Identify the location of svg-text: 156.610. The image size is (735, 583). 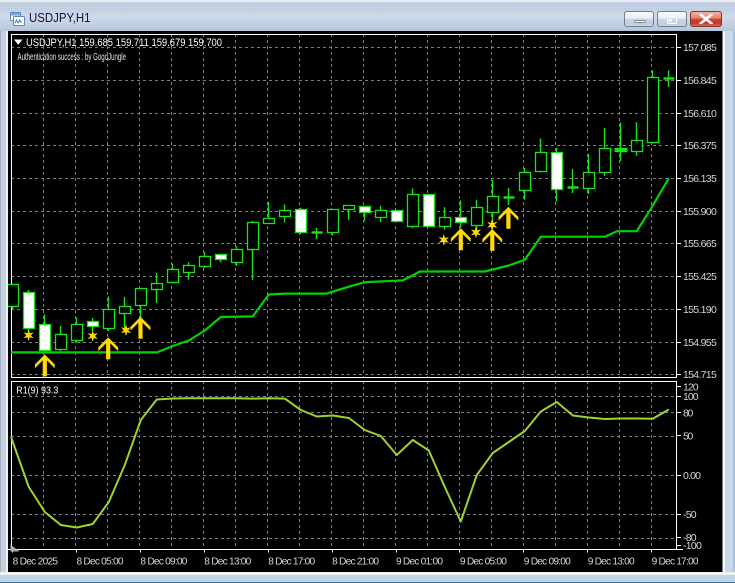
(700, 114).